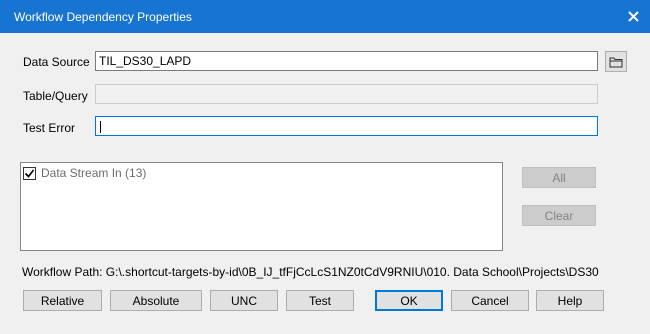 The width and height of the screenshot is (650, 334). I want to click on list-item-label: Data Stream In (13), so click(94, 173).